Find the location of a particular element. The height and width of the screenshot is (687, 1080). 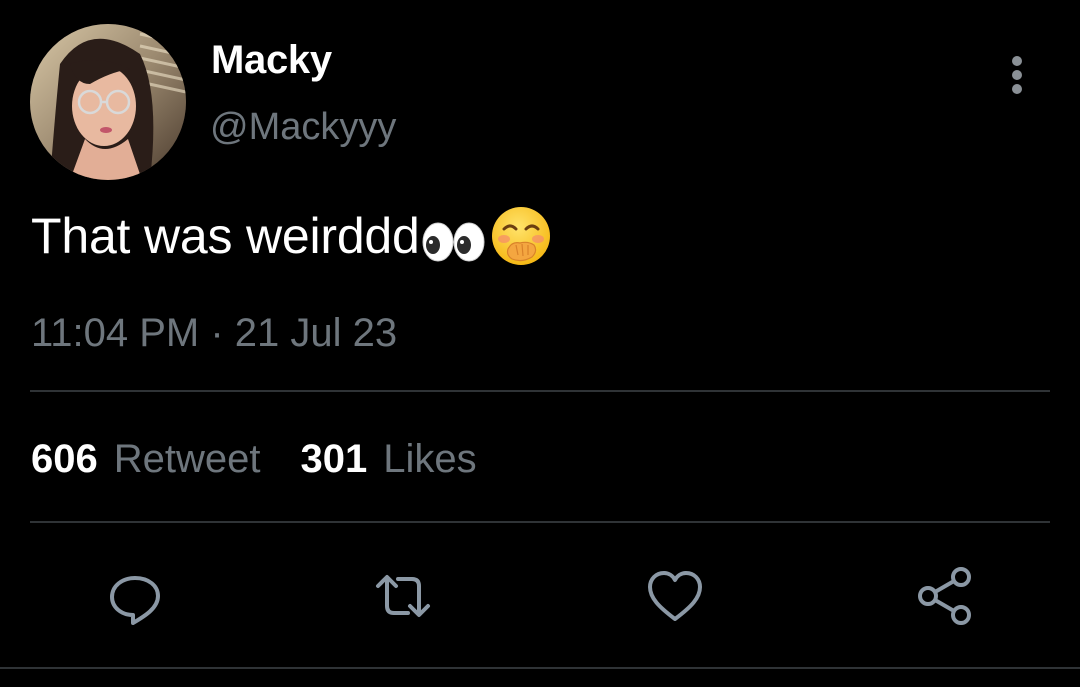

share-button is located at coordinates (945, 596).